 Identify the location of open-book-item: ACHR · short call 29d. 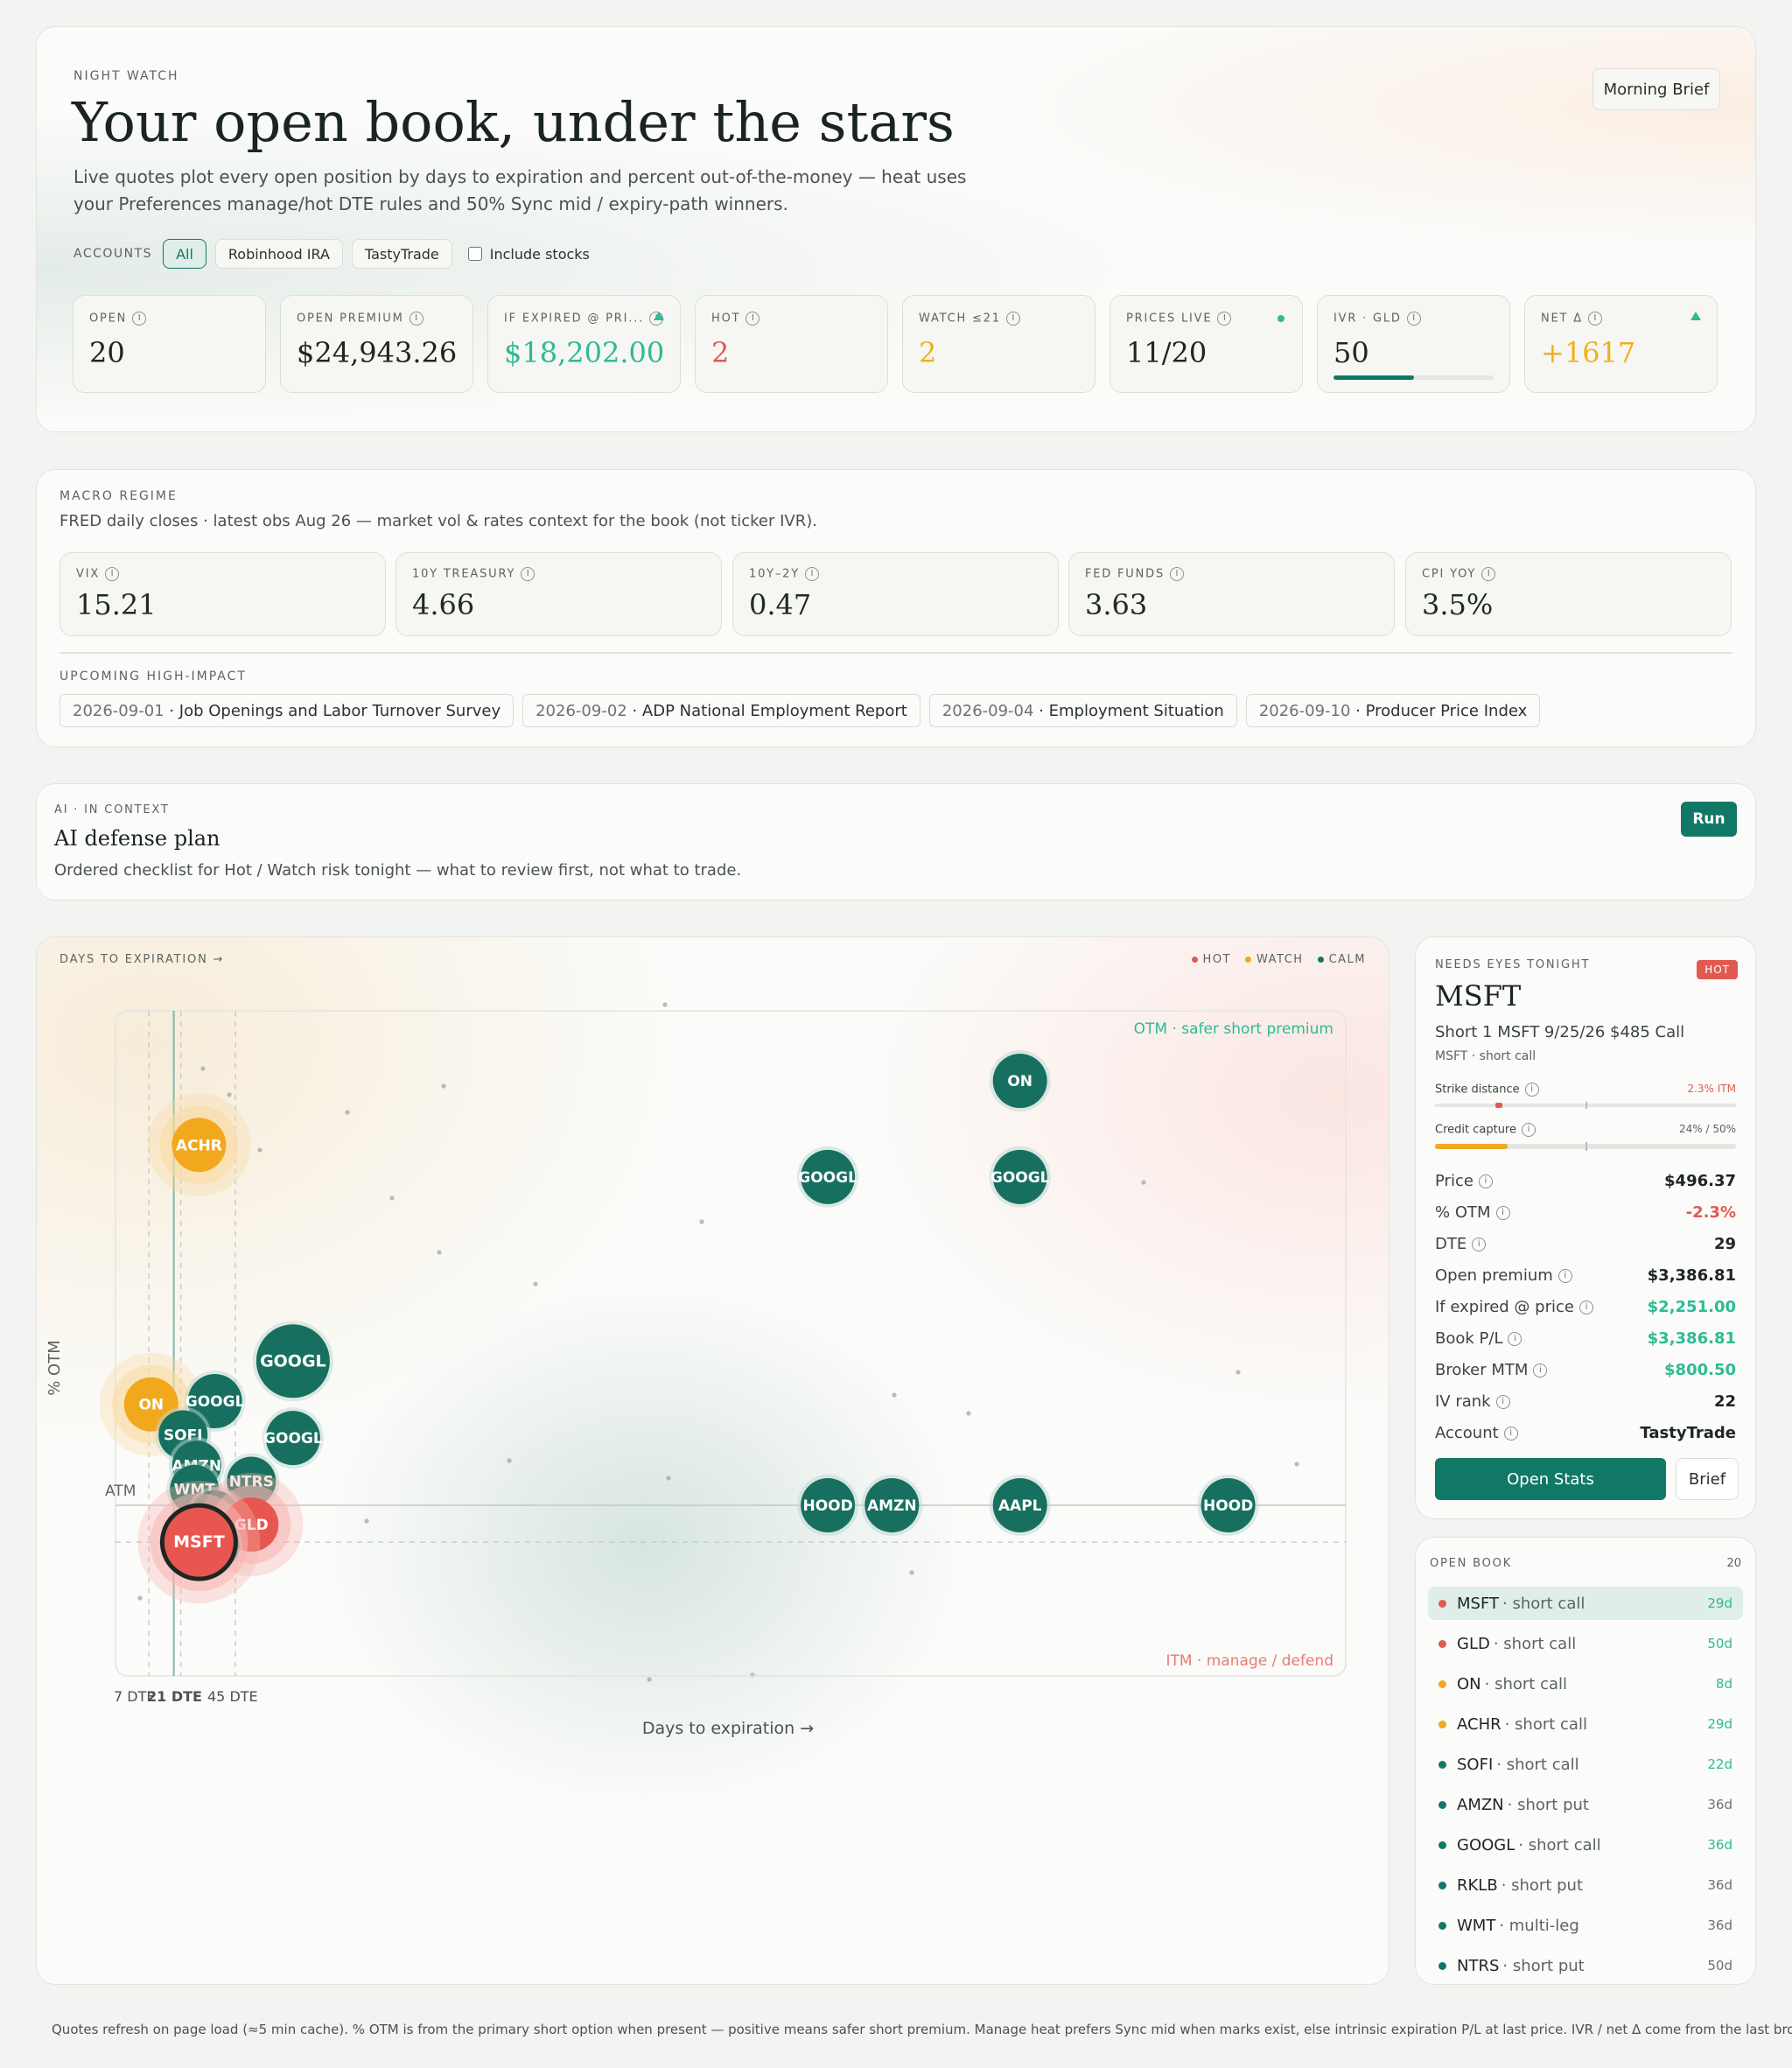
(1585, 1724).